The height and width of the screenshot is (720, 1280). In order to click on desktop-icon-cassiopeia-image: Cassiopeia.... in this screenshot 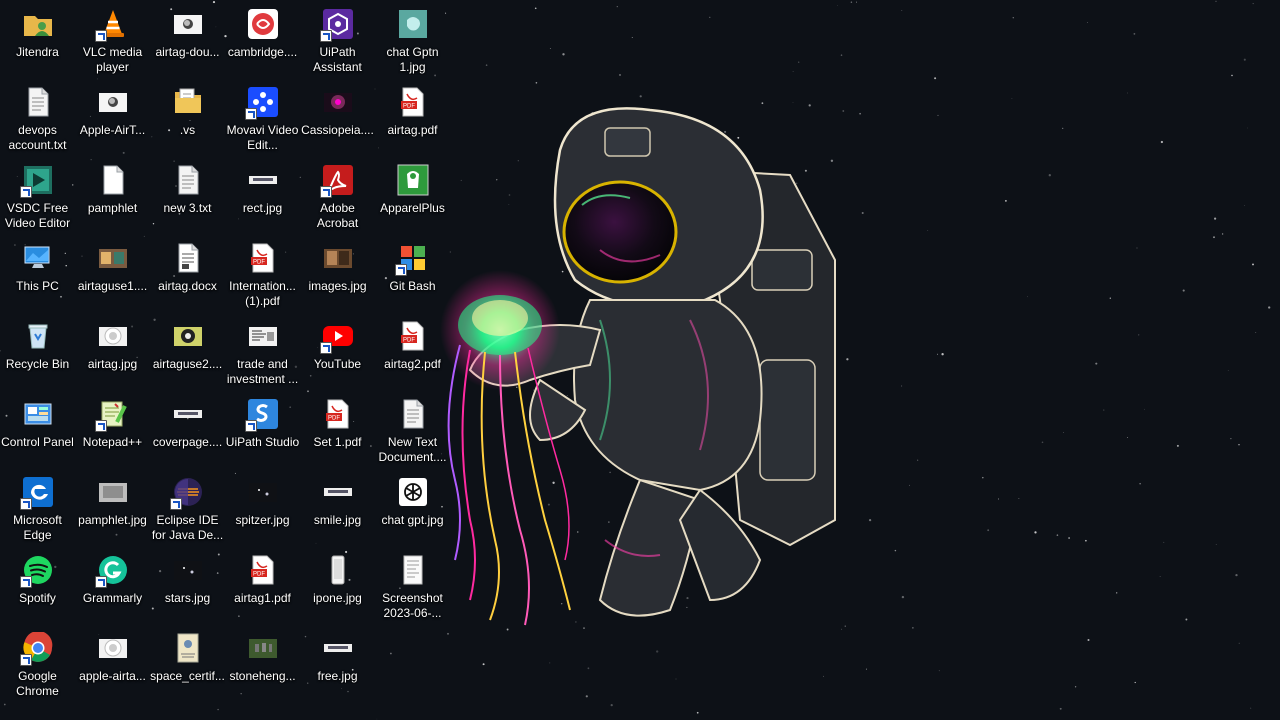, I will do `click(337, 122)`.